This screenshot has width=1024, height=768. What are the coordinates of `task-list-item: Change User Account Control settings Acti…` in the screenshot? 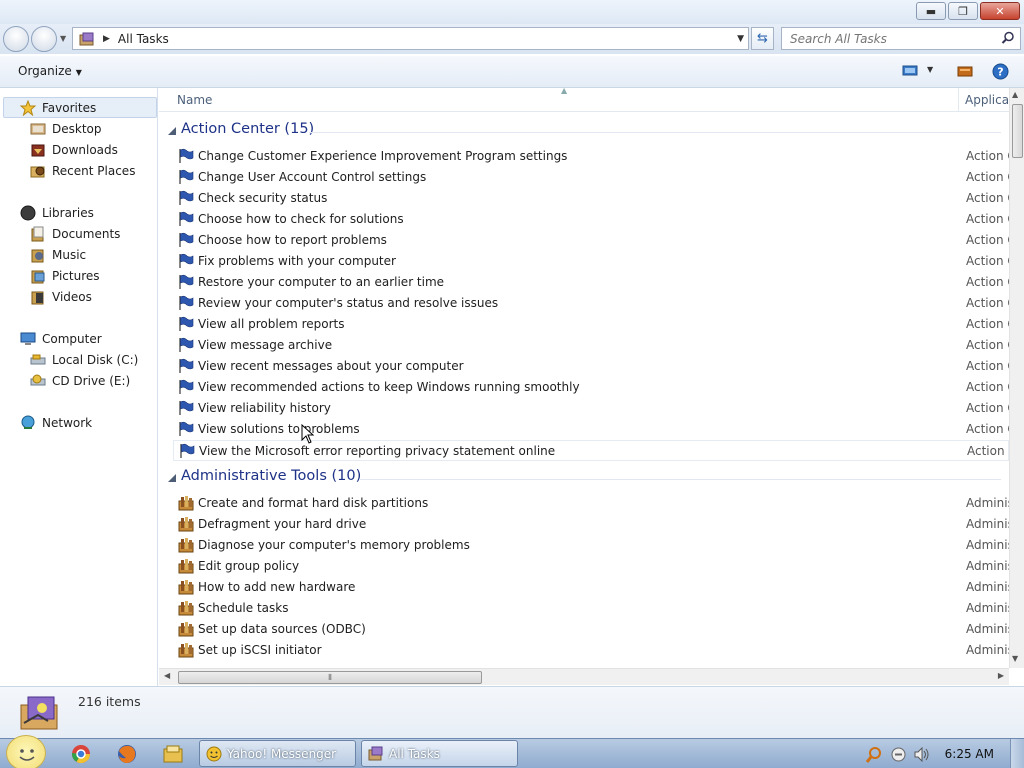 It's located at (591, 177).